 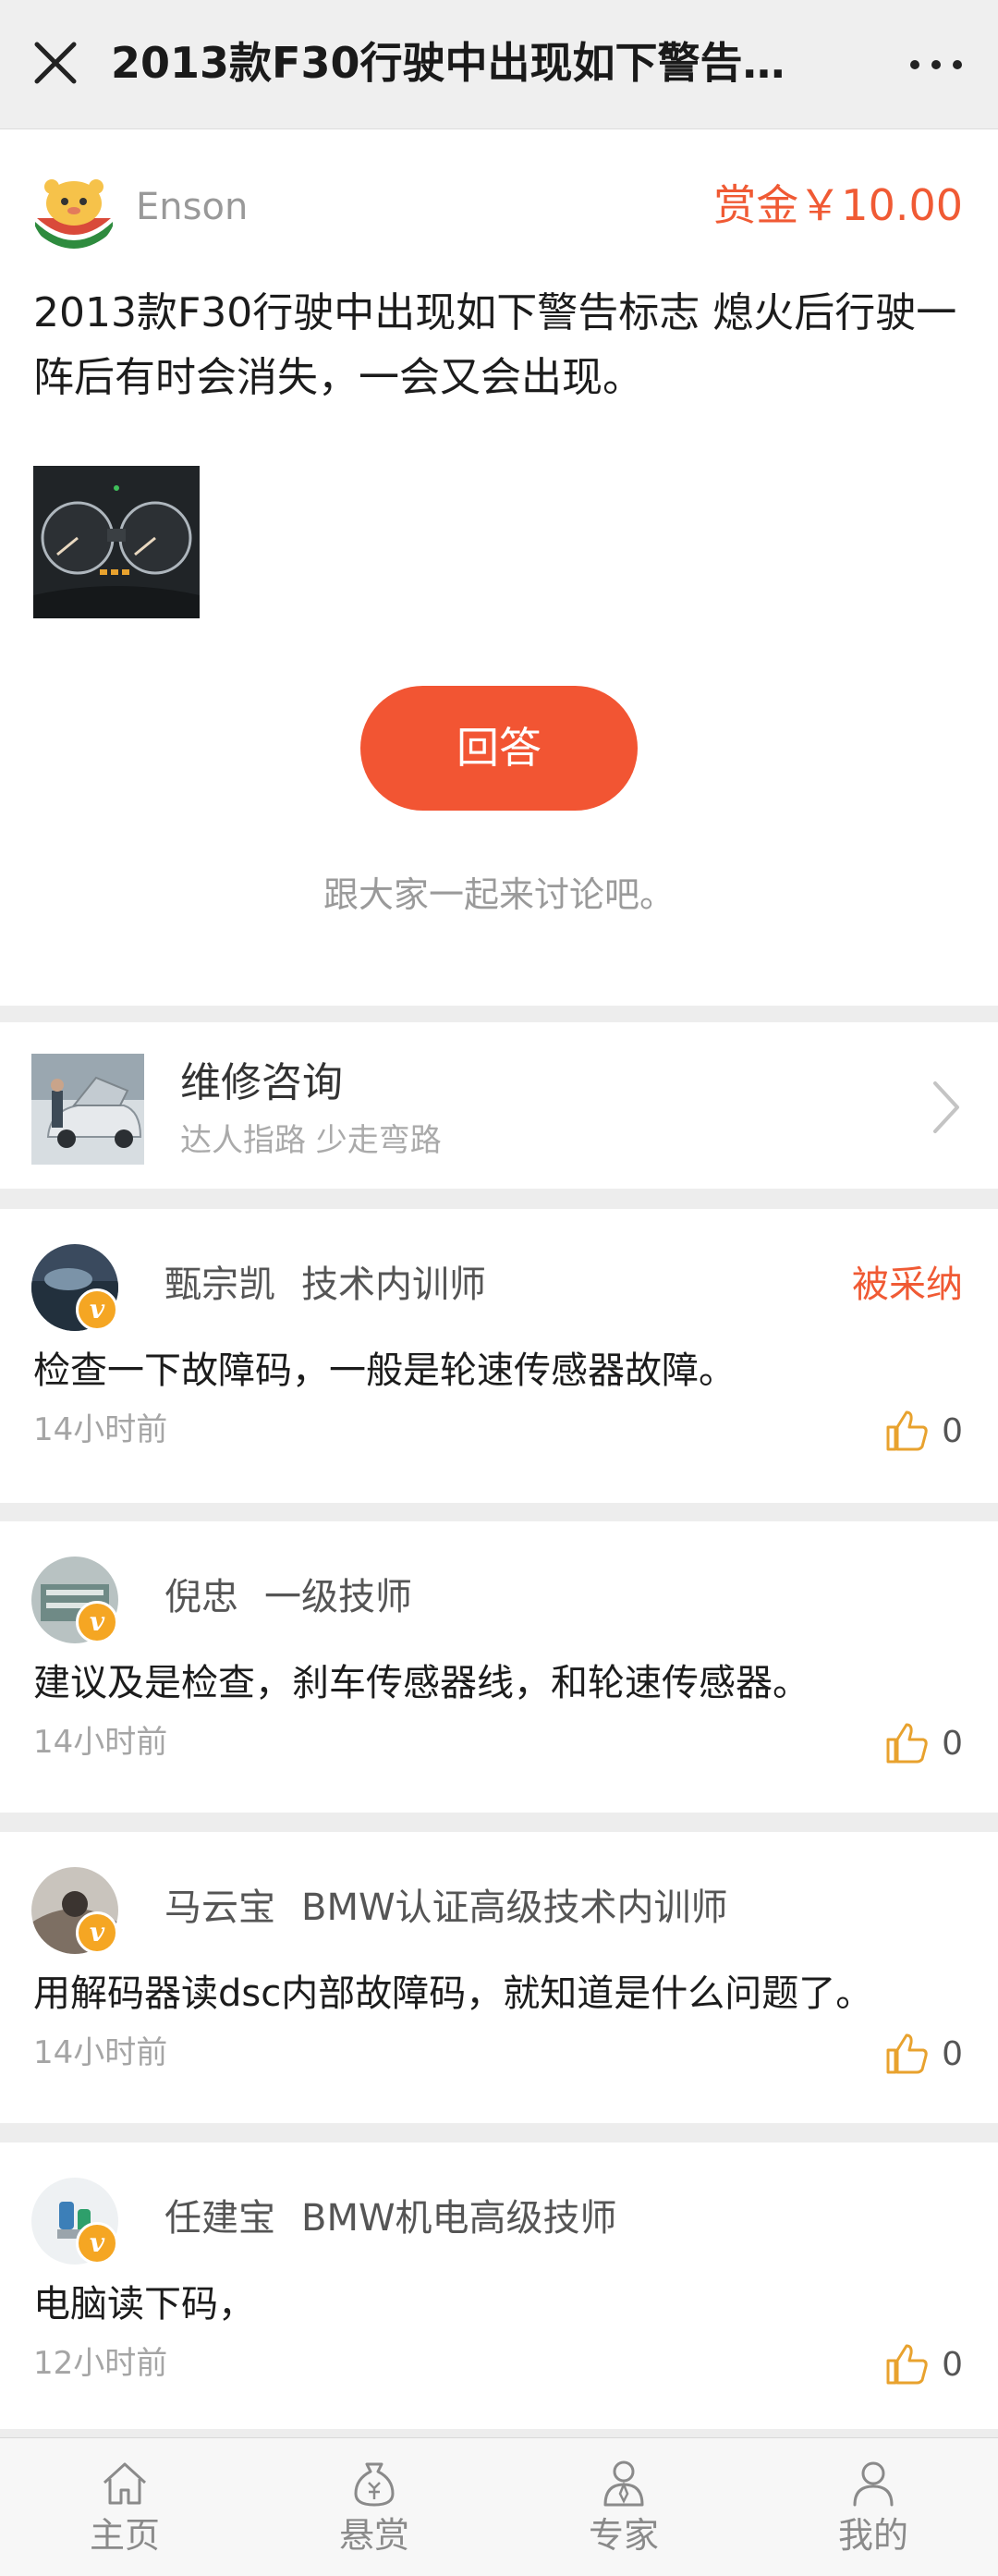 What do you see at coordinates (384, 1370) in the screenshot?
I see `answer-text: 检查一下故障码，一般是轮速传感器故障。` at bounding box center [384, 1370].